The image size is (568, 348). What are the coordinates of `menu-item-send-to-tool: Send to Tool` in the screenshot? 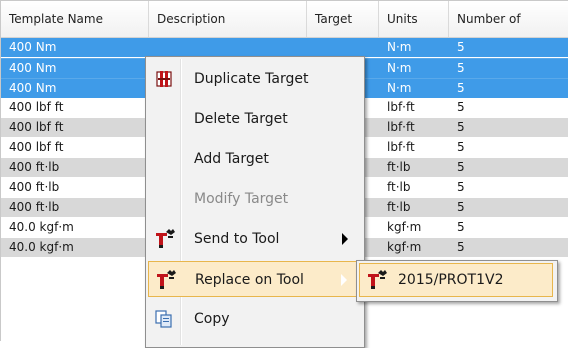 It's located at (254, 239).